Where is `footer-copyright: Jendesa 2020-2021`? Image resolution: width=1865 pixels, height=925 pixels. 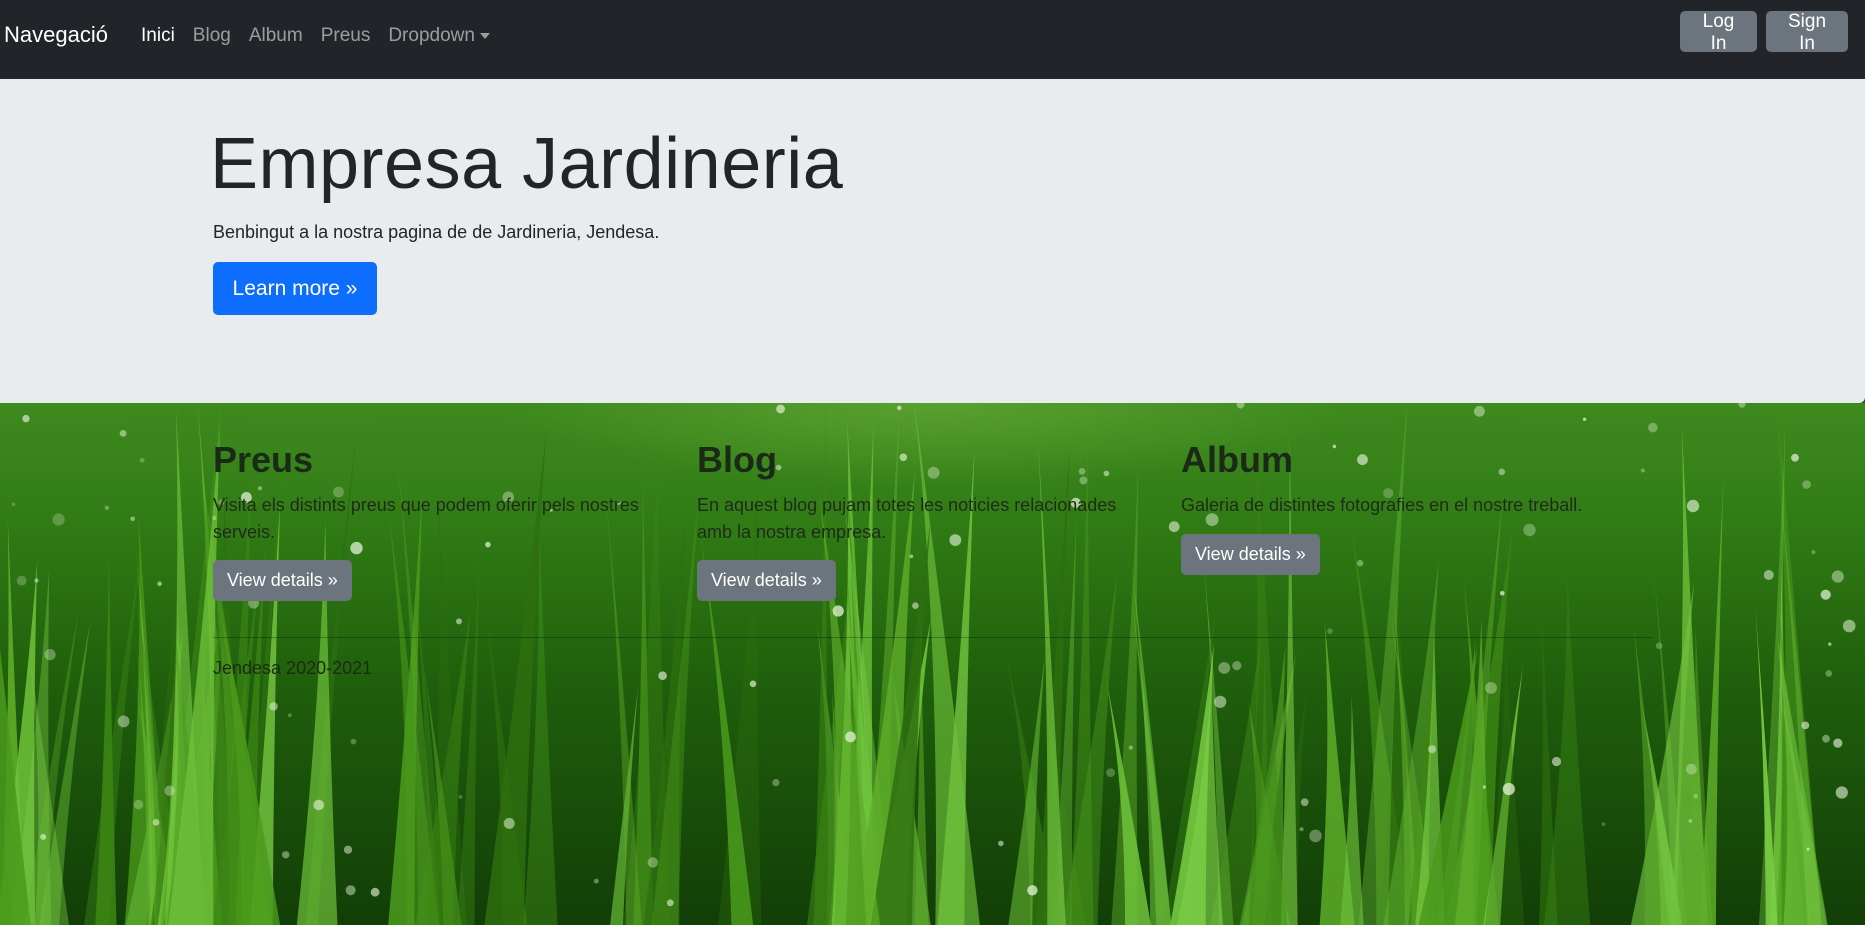
footer-copyright: Jendesa 2020-2021 is located at coordinates (293, 668).